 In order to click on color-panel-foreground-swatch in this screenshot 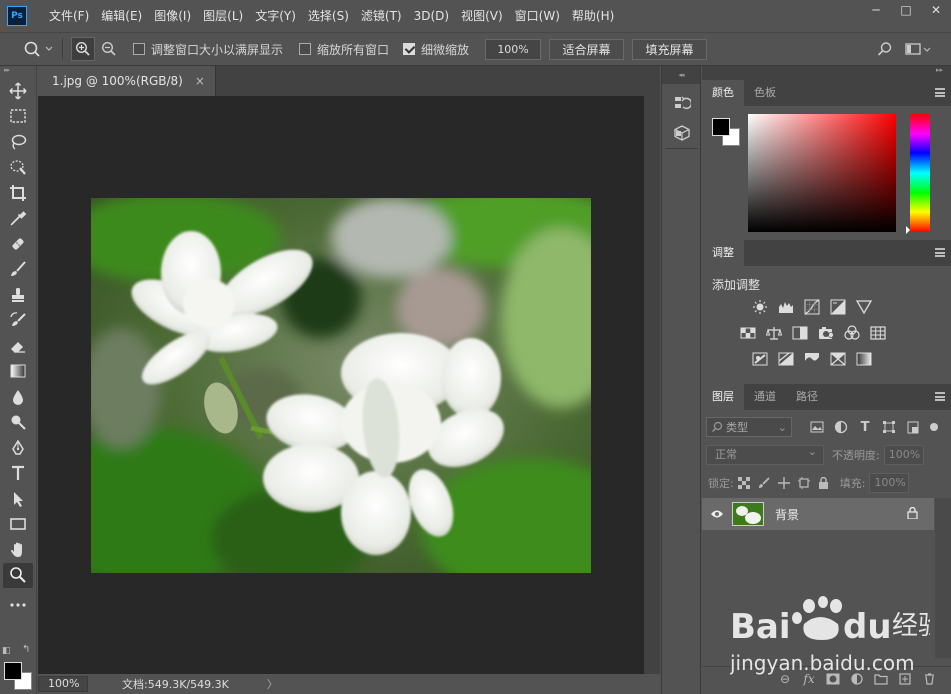, I will do `click(721, 127)`.